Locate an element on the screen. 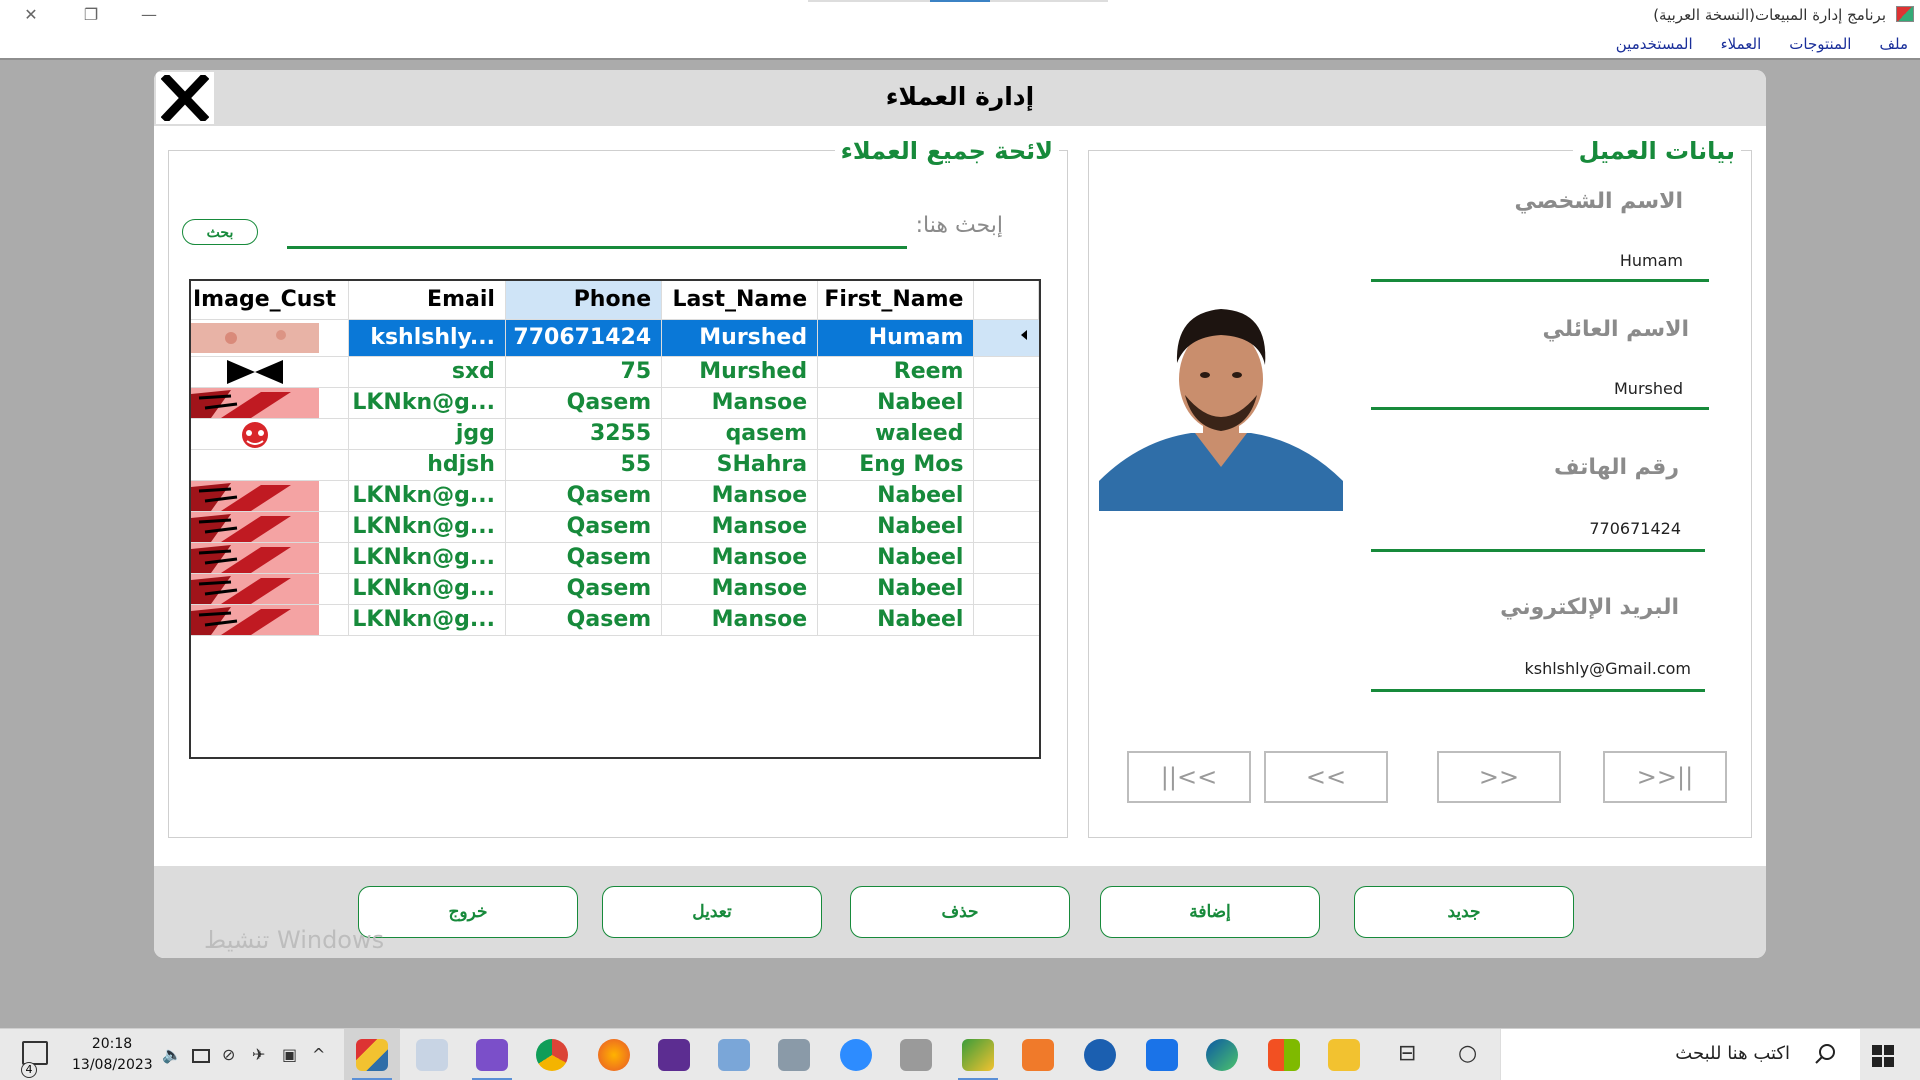  cube-app-icon is located at coordinates (734, 1055).